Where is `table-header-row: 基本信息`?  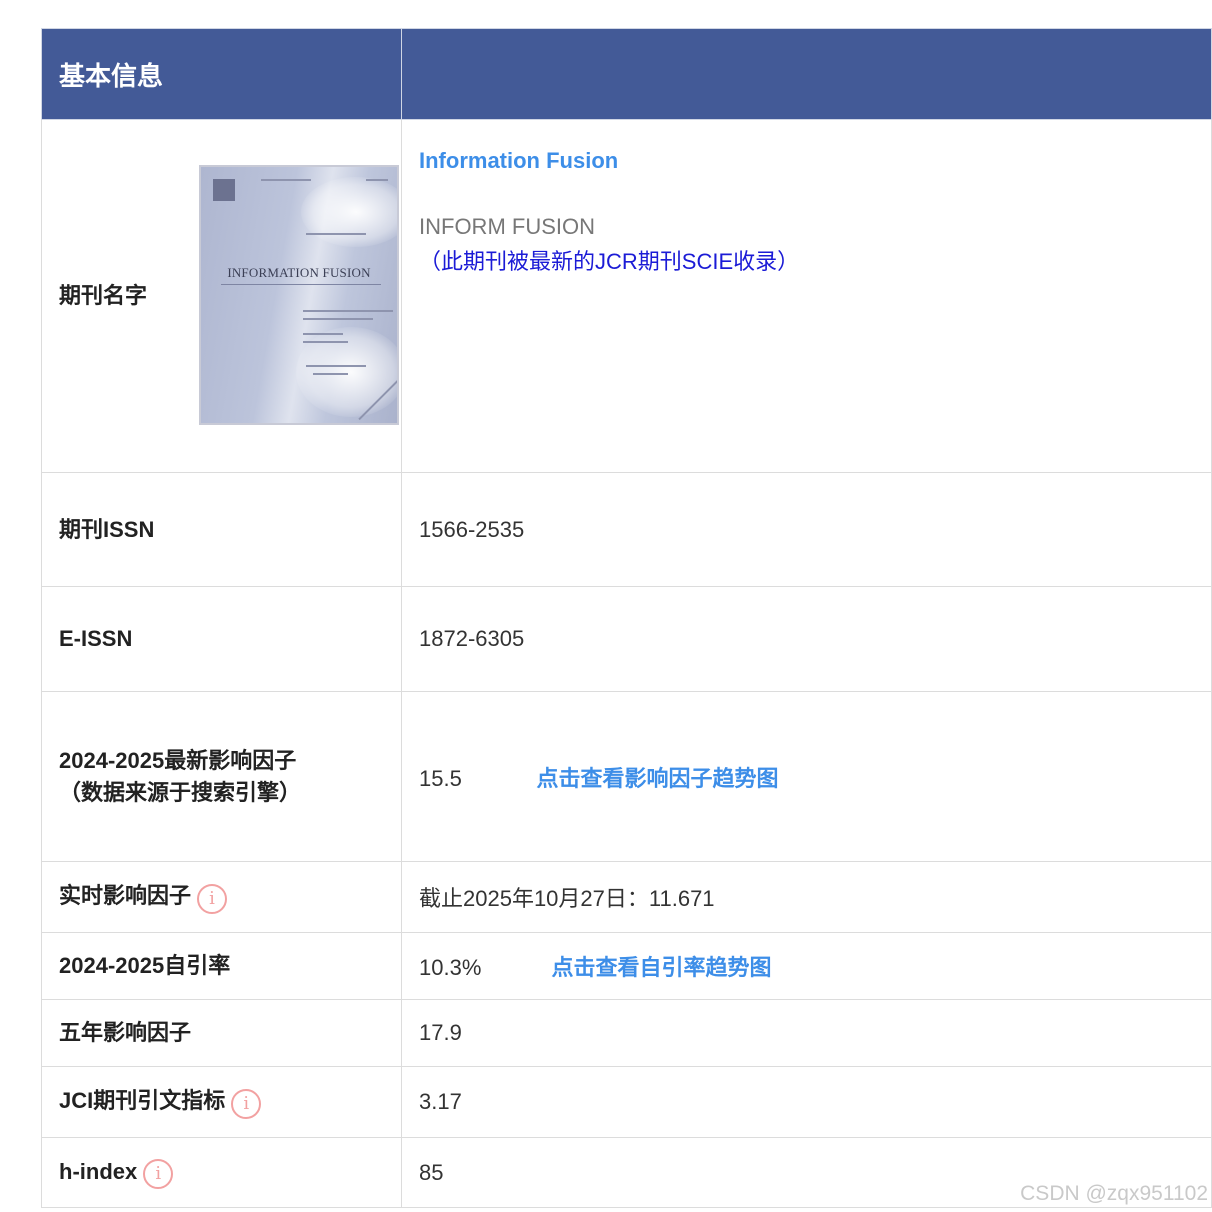
table-header-row: 基本信息 is located at coordinates (626, 74).